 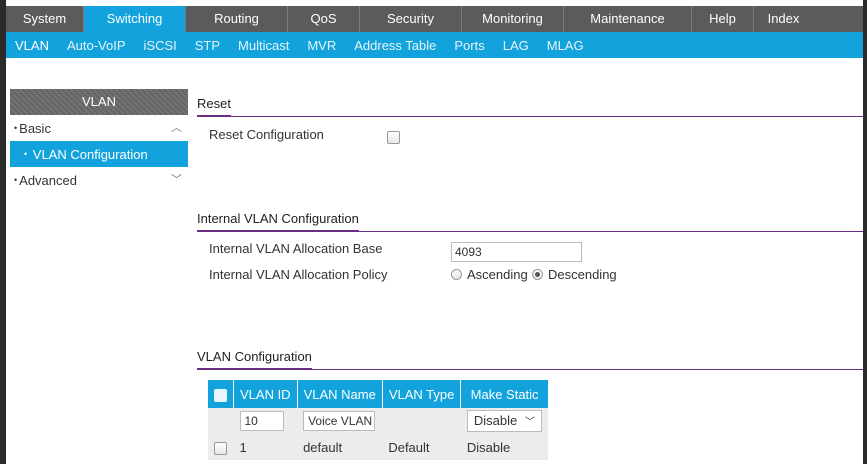 I want to click on allocation-base-label: Internal VLAN Allocation Base, so click(x=296, y=248).